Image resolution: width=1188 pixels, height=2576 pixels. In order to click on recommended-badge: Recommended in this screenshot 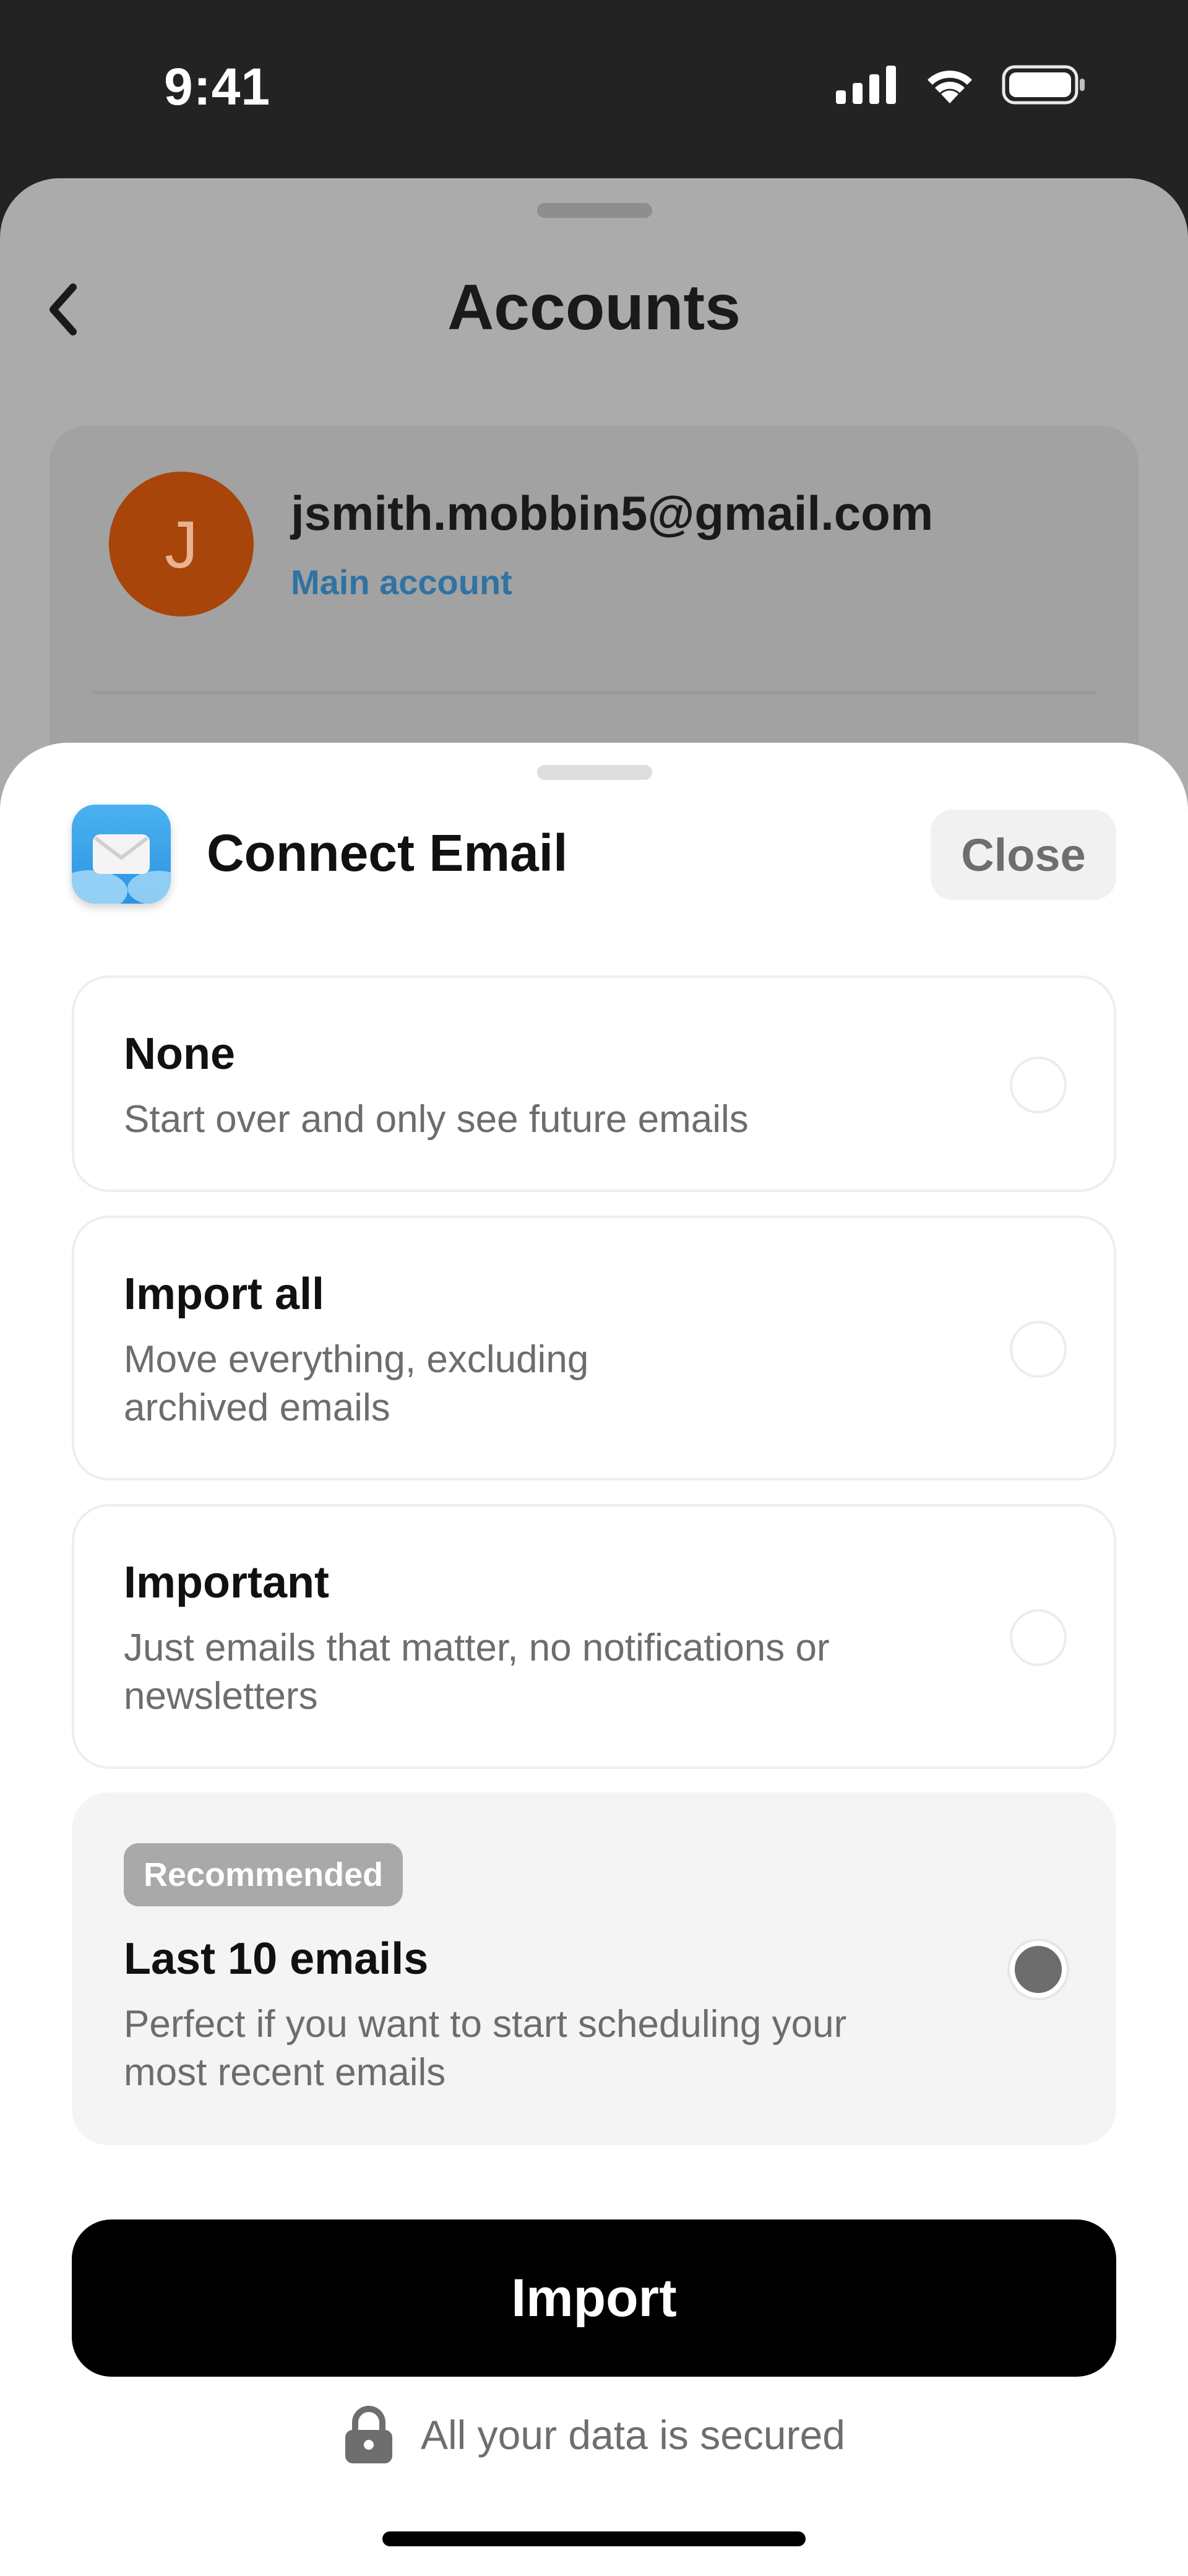, I will do `click(263, 1874)`.